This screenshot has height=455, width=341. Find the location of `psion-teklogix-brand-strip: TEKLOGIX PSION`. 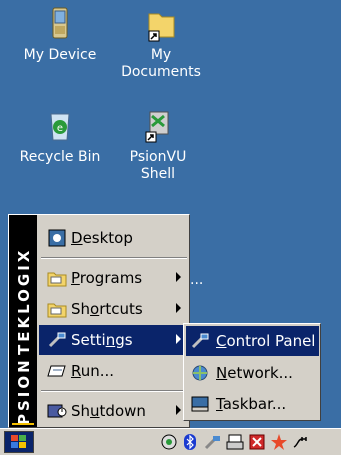

psion-teklogix-brand-strip: TEKLOGIX PSION is located at coordinates (23, 321).